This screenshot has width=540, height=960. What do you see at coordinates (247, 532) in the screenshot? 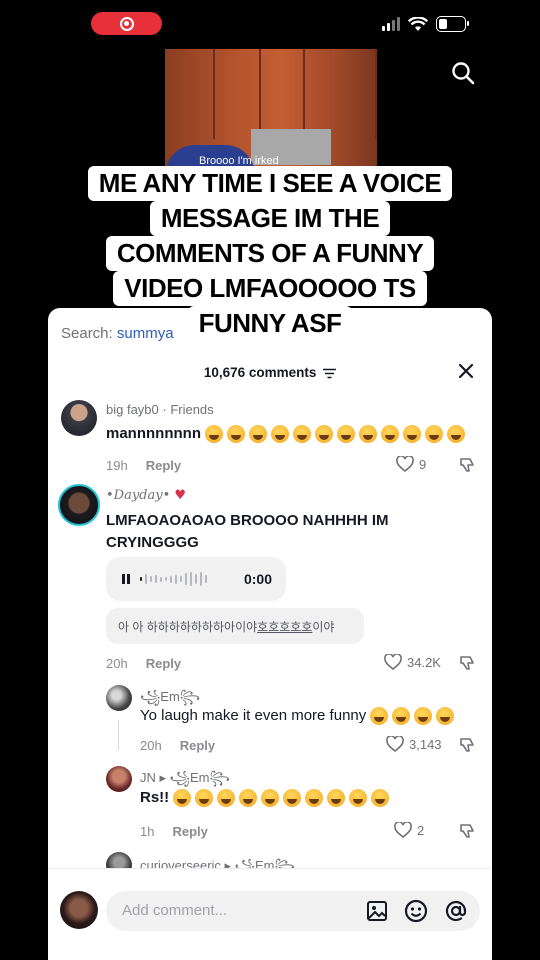
I see `comment-text: LMFAOAOAOAO BROOOO NAHHHH IM CRYINGGGG` at bounding box center [247, 532].